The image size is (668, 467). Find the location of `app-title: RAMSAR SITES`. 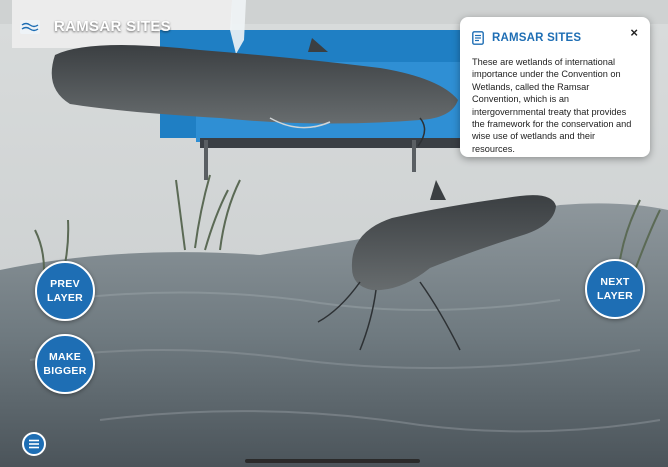

app-title: RAMSAR SITES is located at coordinates (112, 26).